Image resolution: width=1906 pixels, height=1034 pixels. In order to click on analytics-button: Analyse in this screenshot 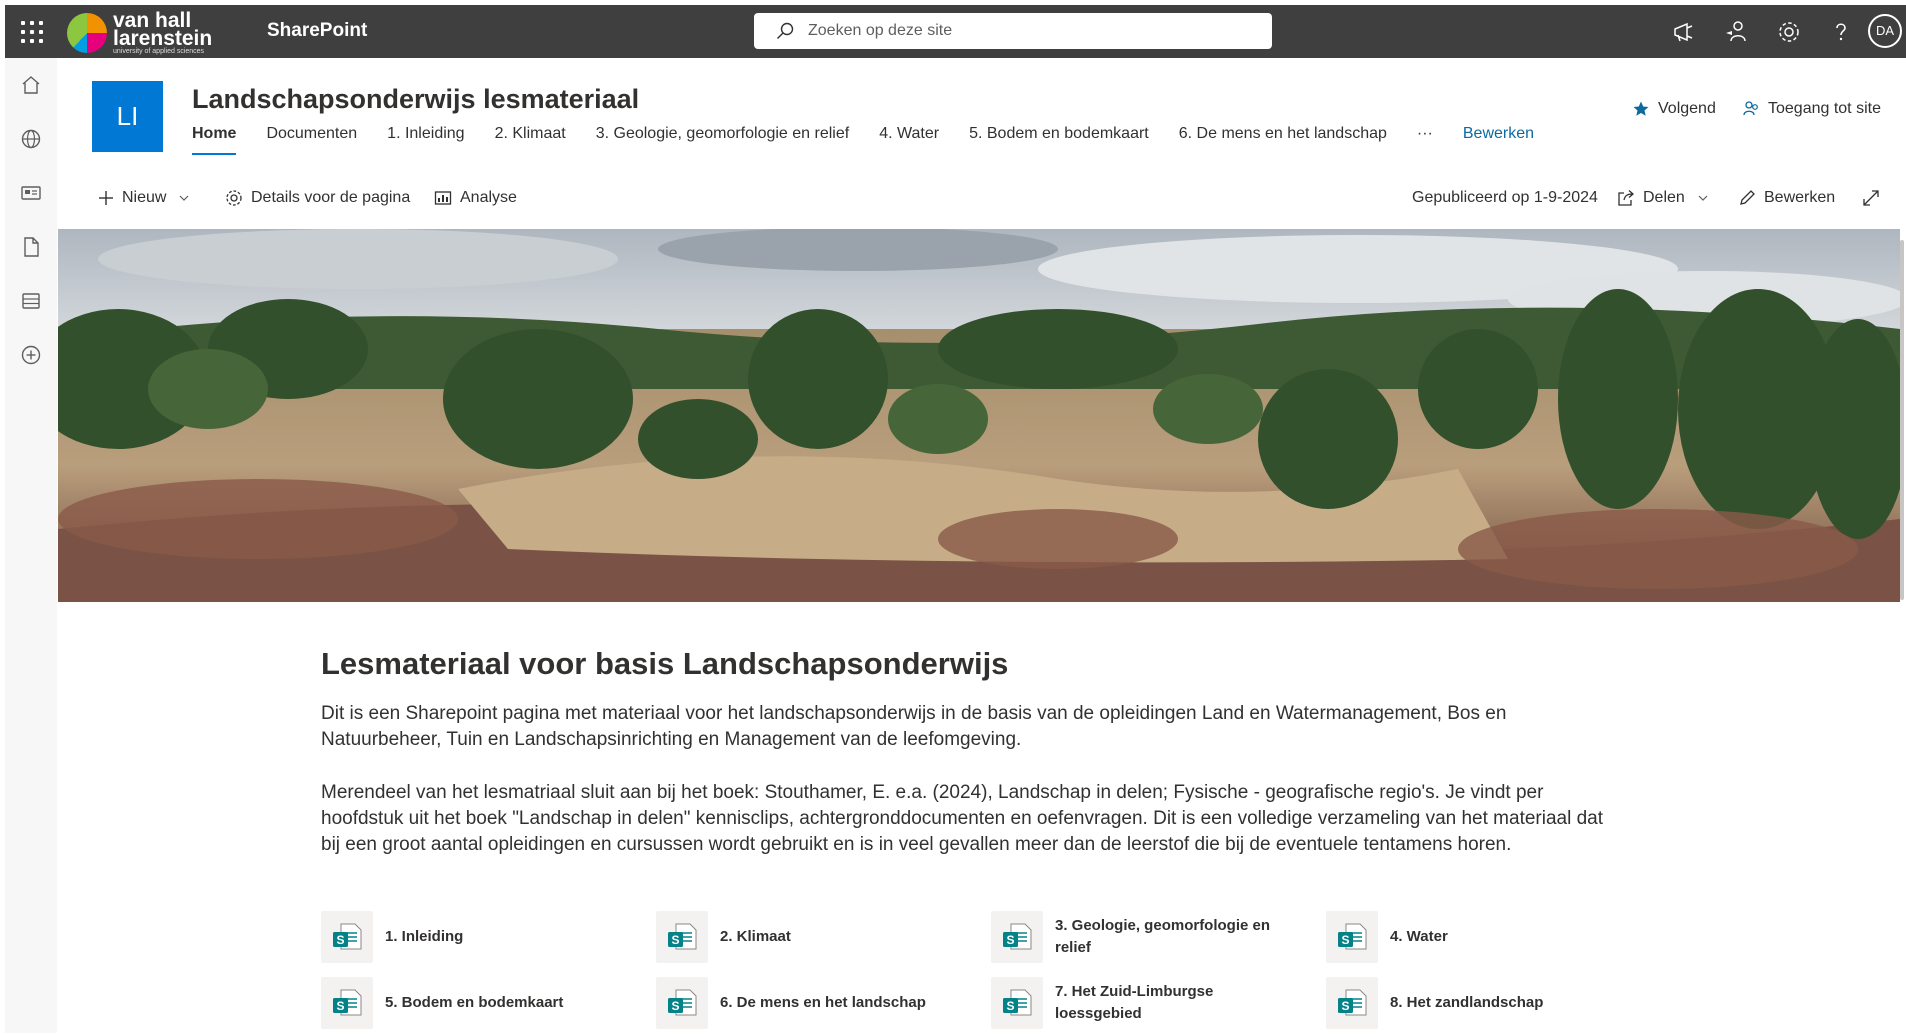, I will do `click(475, 198)`.